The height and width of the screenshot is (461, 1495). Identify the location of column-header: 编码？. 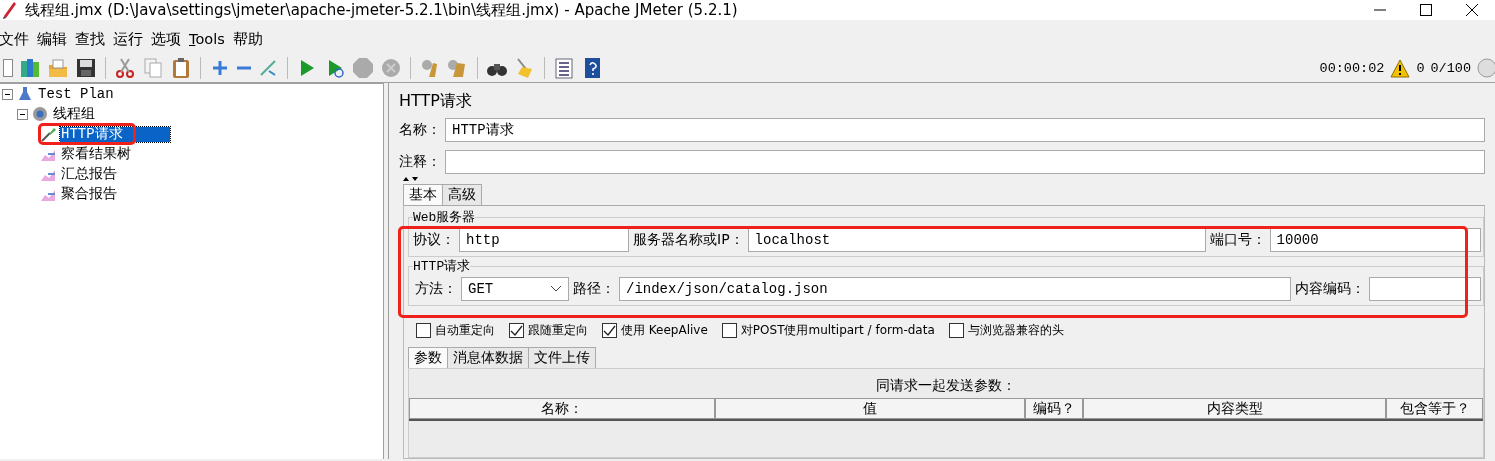
(1054, 408).